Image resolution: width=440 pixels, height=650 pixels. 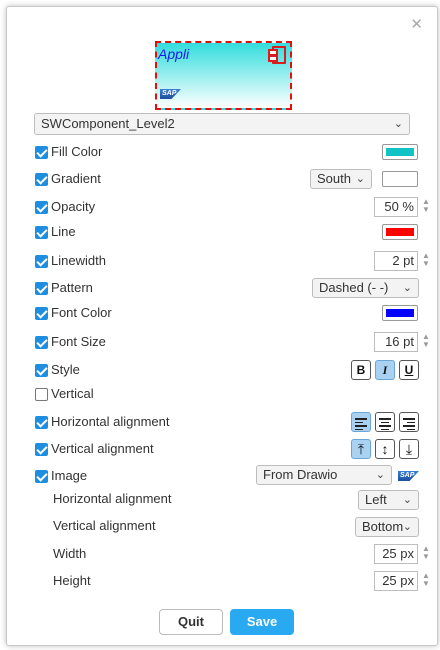 What do you see at coordinates (361, 422) in the screenshot?
I see `align-left-icon` at bounding box center [361, 422].